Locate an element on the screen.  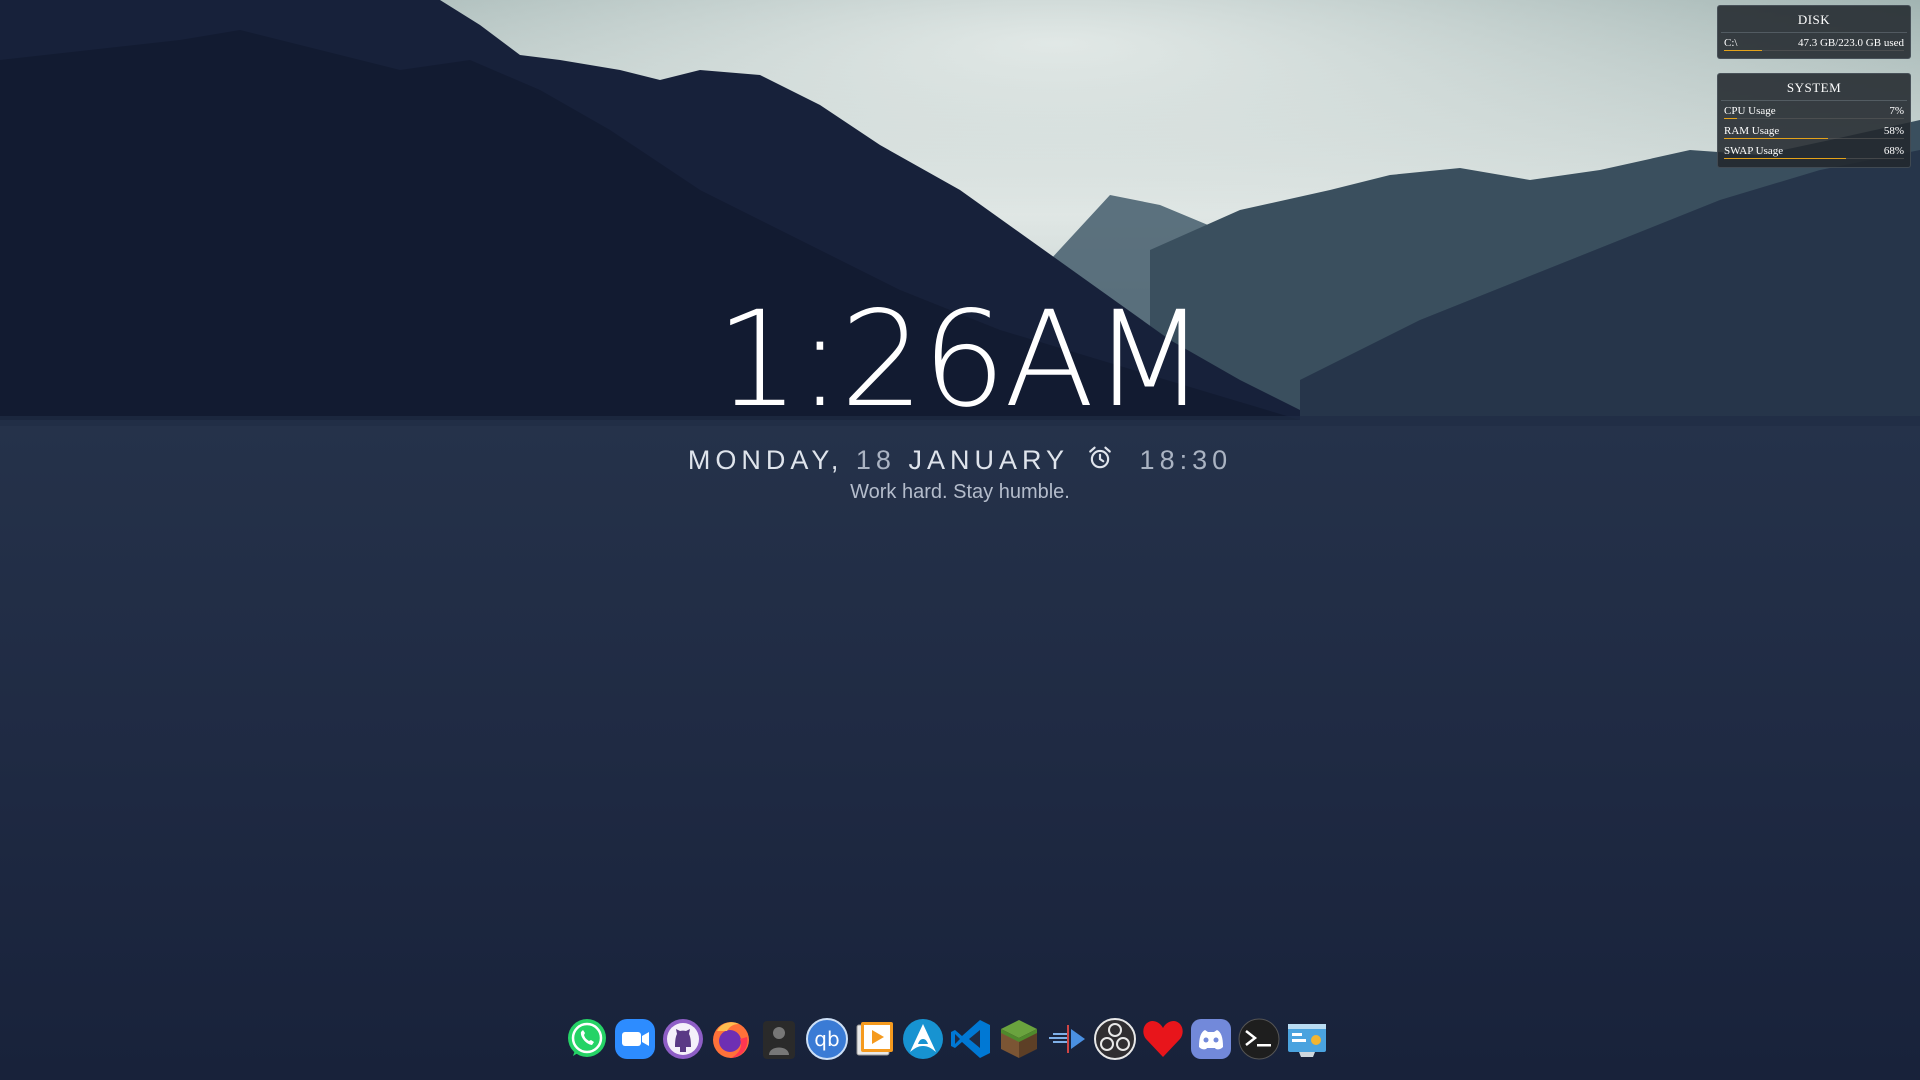
dock-item-terminal is located at coordinates (1258, 1039).